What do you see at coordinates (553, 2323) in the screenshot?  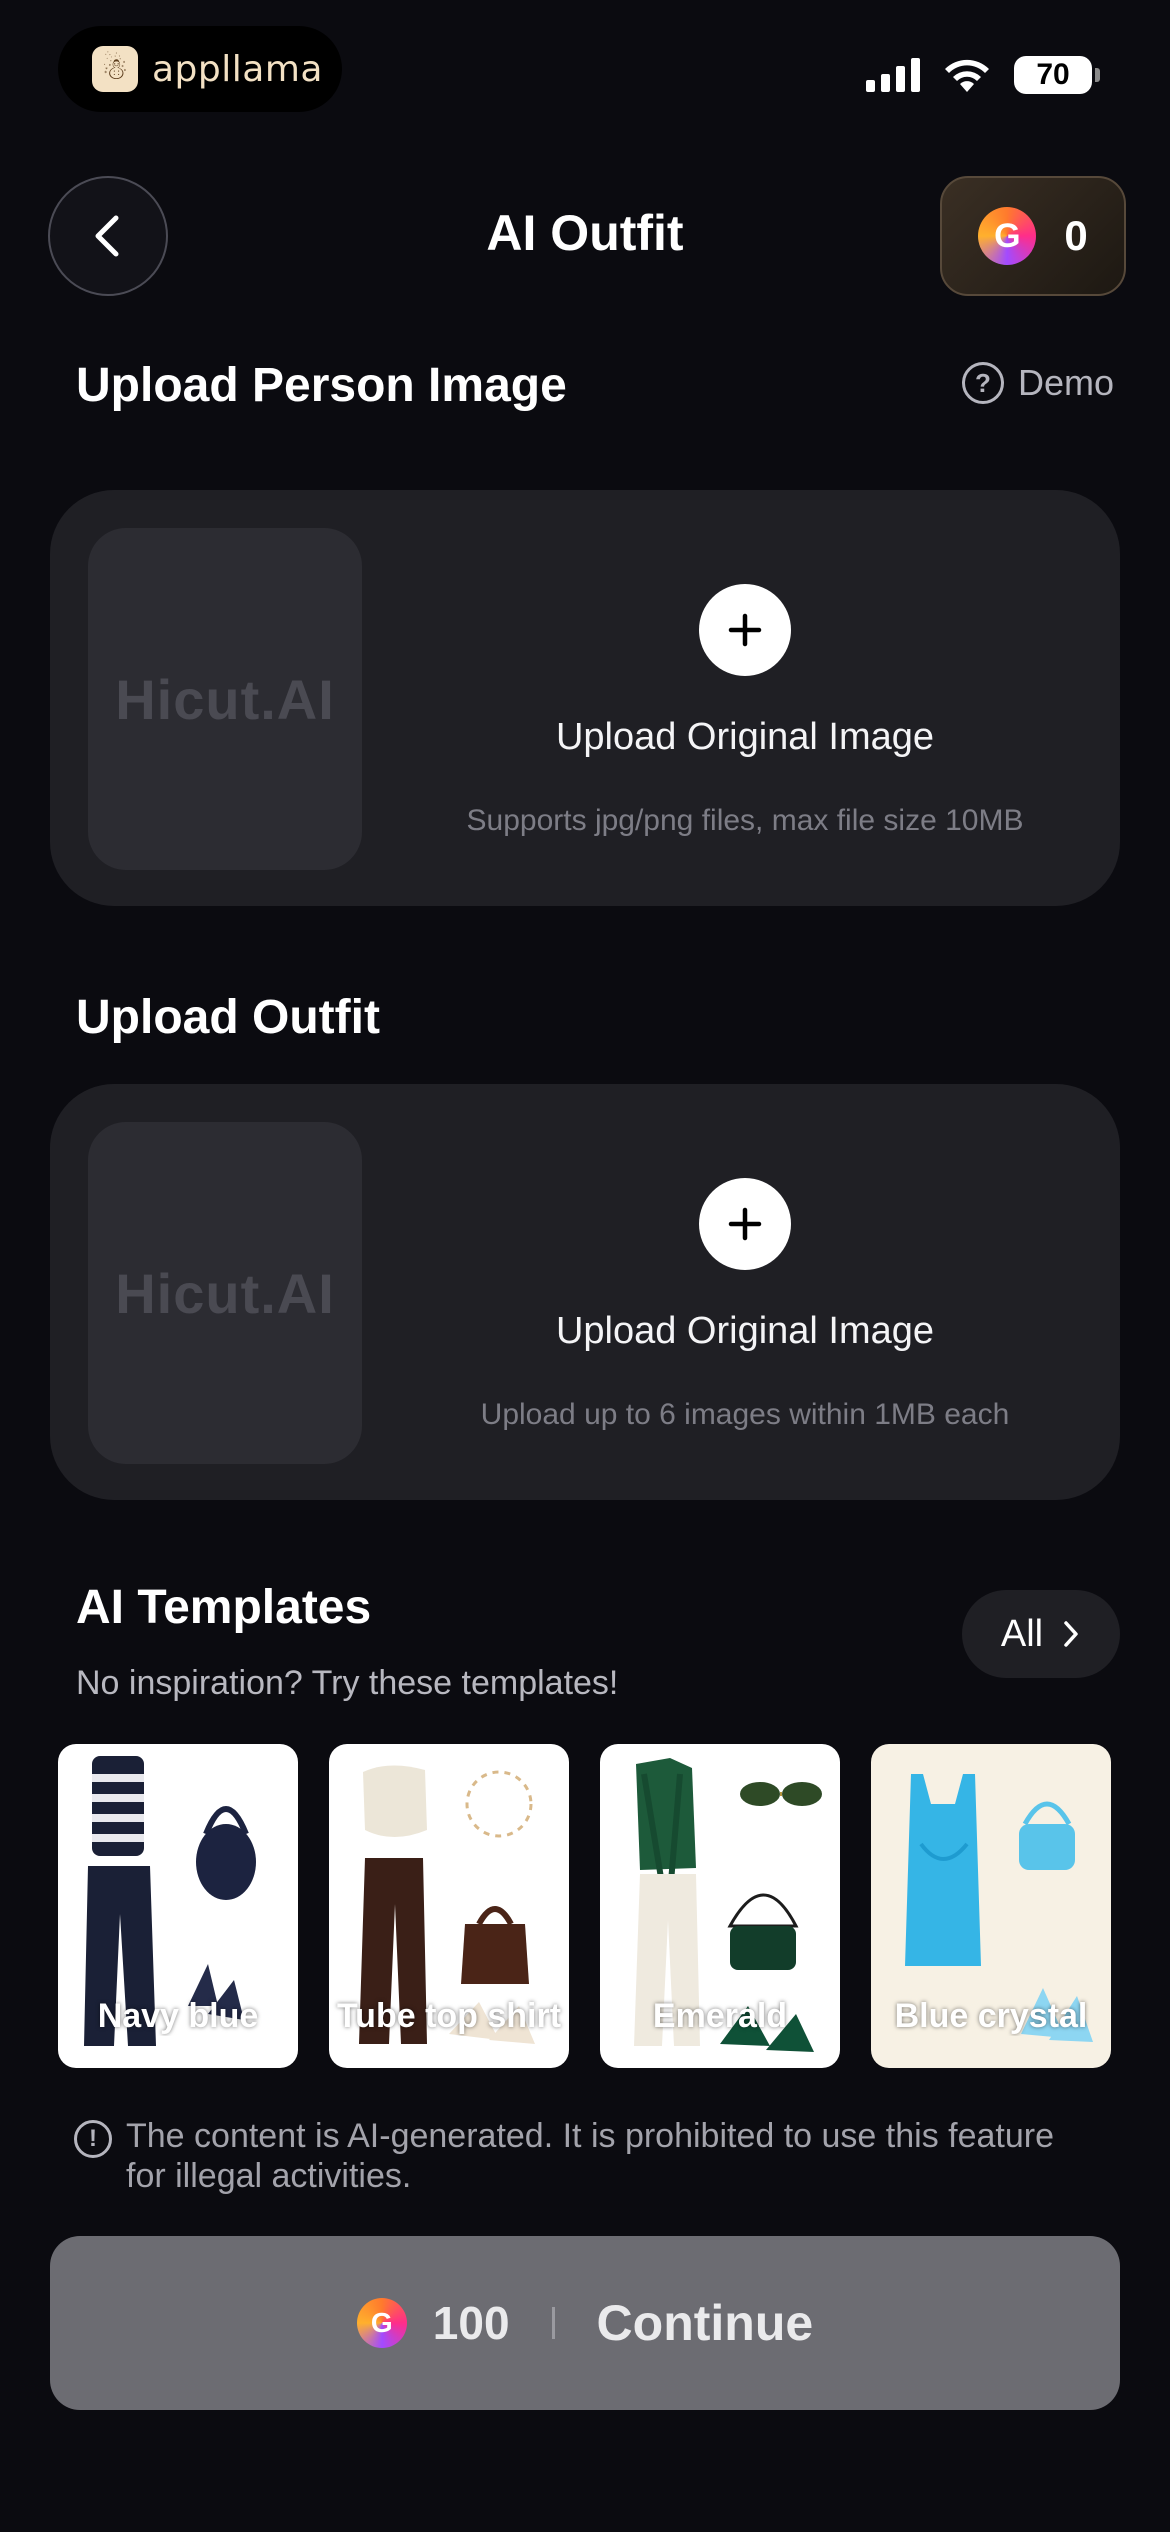 I see `divider` at bounding box center [553, 2323].